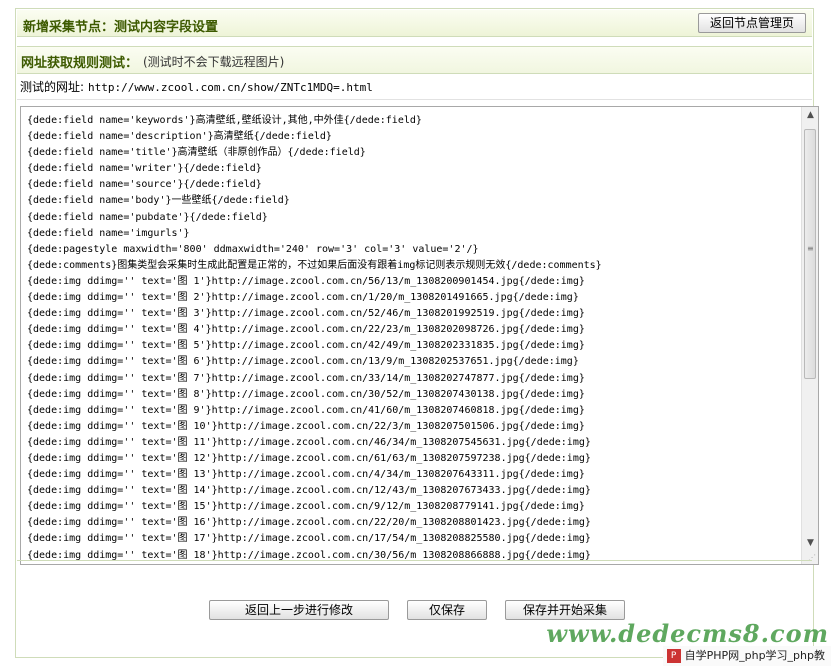 This screenshot has height=666, width=831. Describe the element at coordinates (414, 99) in the screenshot. I see `divider` at that location.